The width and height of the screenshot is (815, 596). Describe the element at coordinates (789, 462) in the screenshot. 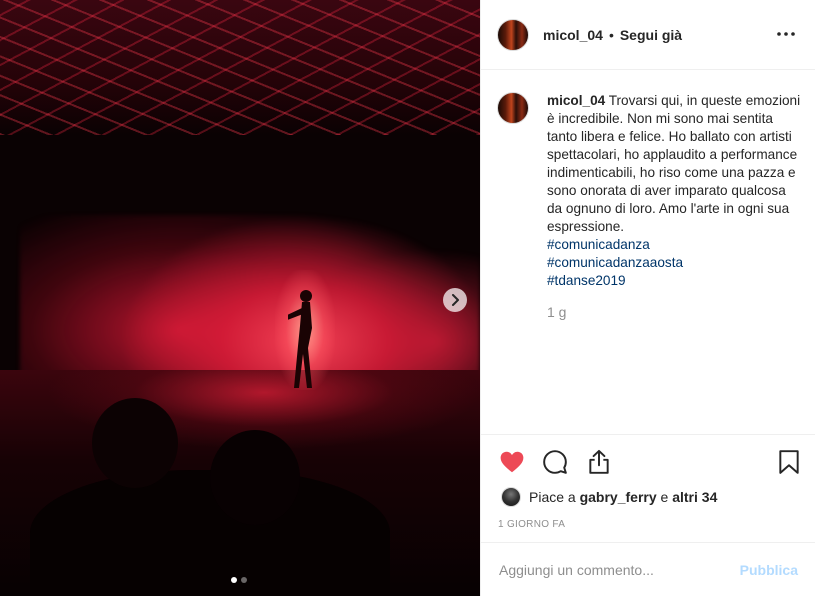

I see `bookmark-icon` at that location.